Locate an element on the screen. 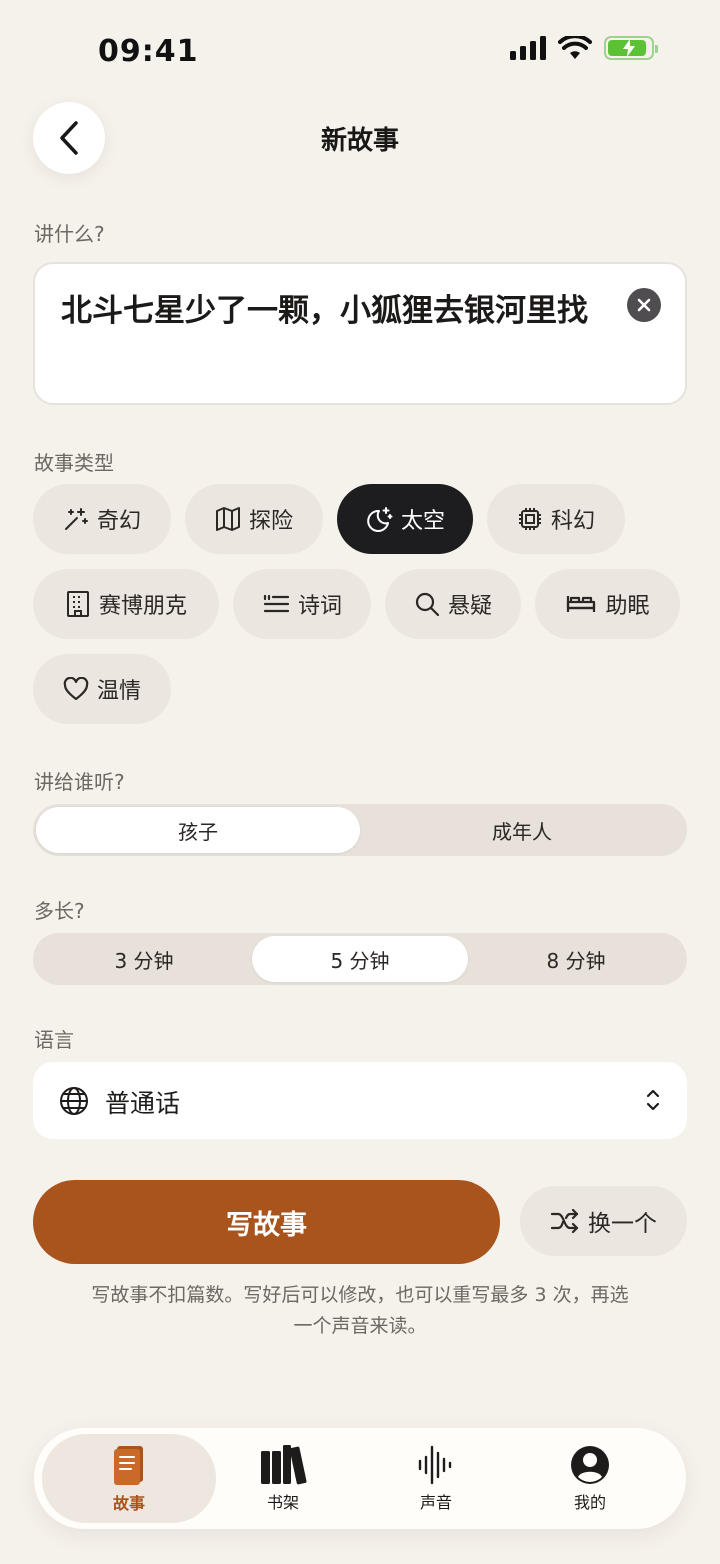 The image size is (720, 1564). tab-profile: 我的 is located at coordinates (590, 1478).